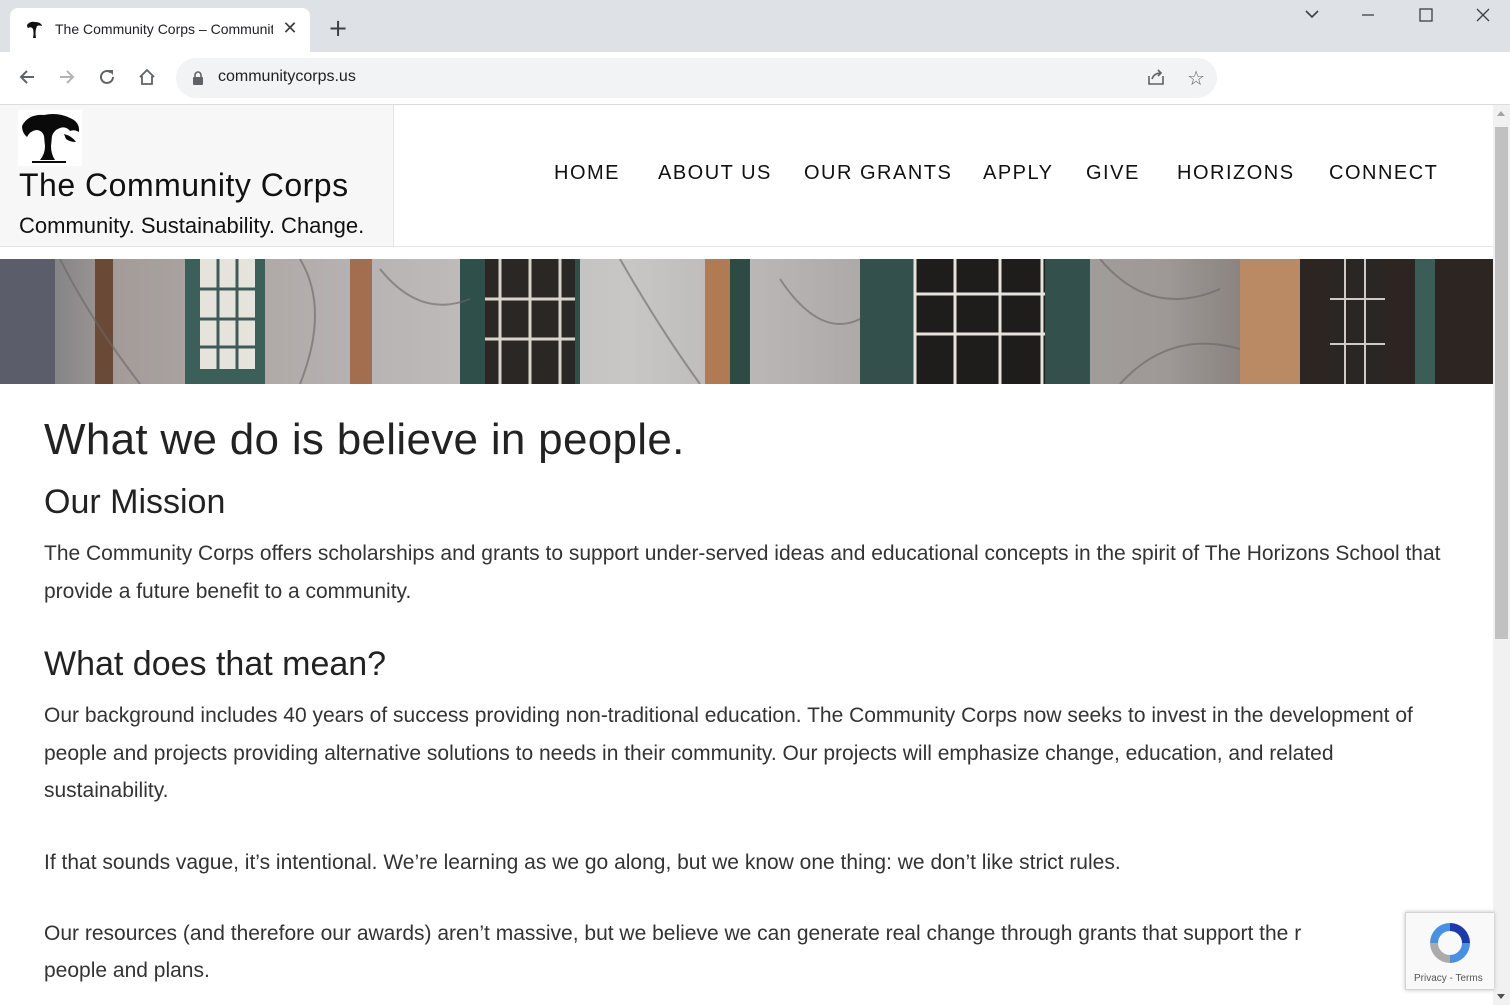  I want to click on scrollbar-thumb, so click(1501, 383).